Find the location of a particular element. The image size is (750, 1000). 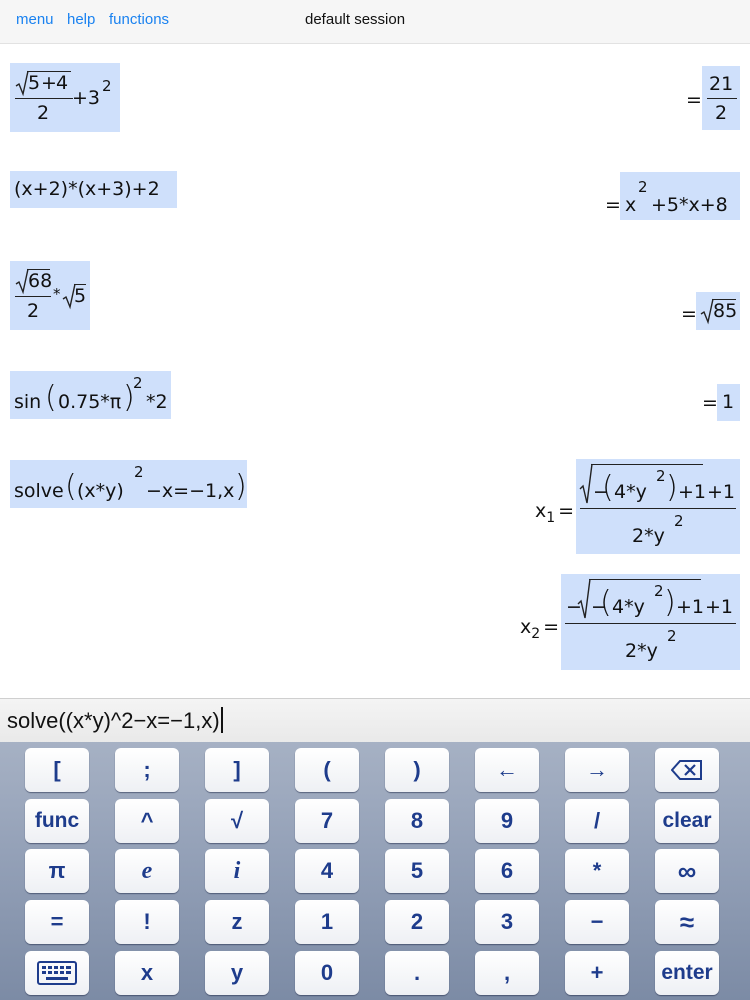

backspace-icon is located at coordinates (686, 770).